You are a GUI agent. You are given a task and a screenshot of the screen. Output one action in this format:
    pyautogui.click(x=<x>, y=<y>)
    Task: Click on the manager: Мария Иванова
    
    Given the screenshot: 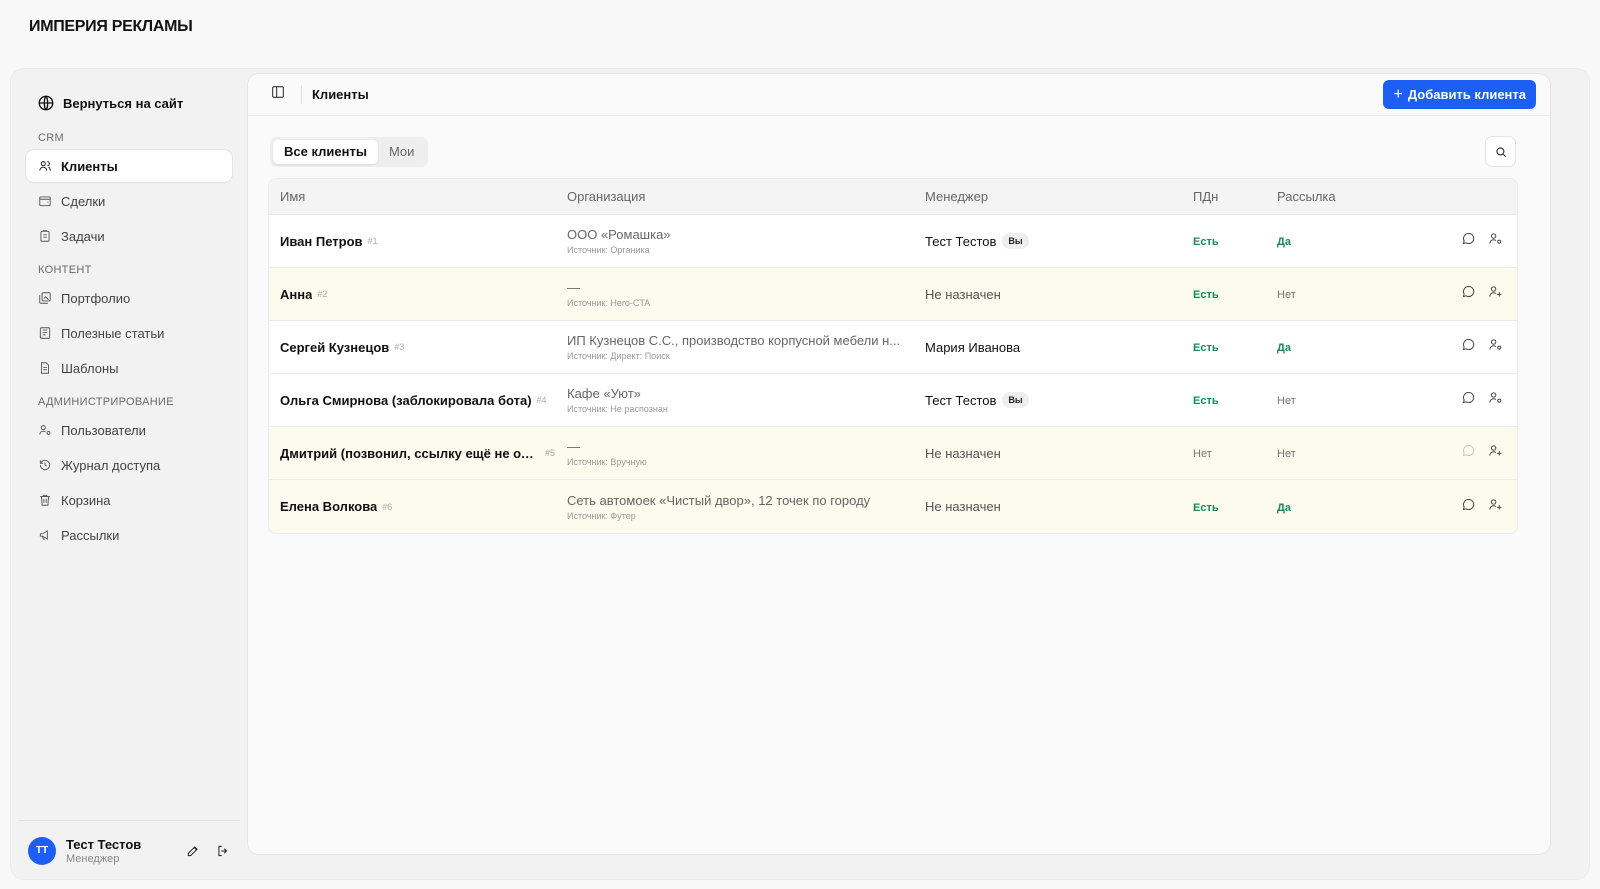 What is the action you would take?
    pyautogui.click(x=1059, y=347)
    